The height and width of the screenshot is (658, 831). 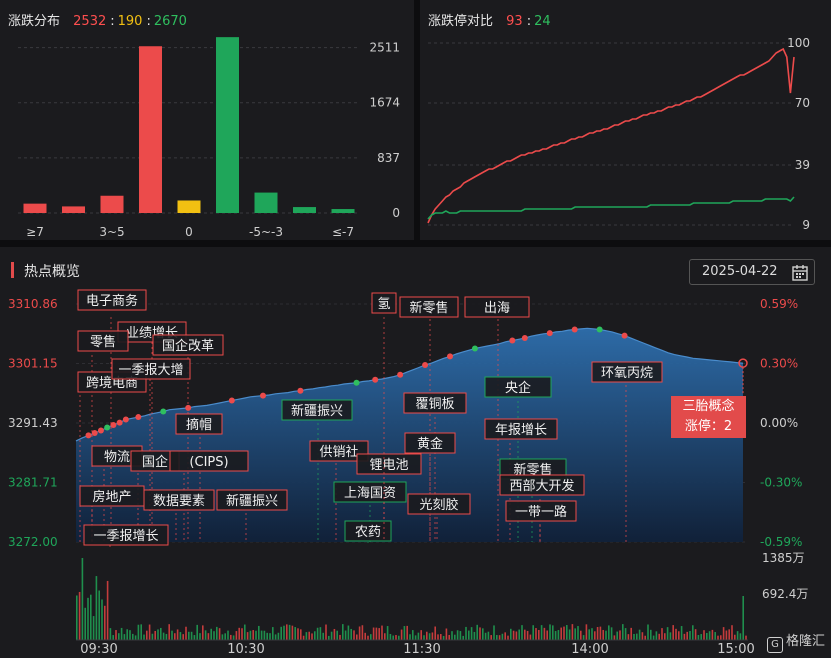 What do you see at coordinates (388, 465) in the screenshot?
I see `concept-label: 锂电池` at bounding box center [388, 465].